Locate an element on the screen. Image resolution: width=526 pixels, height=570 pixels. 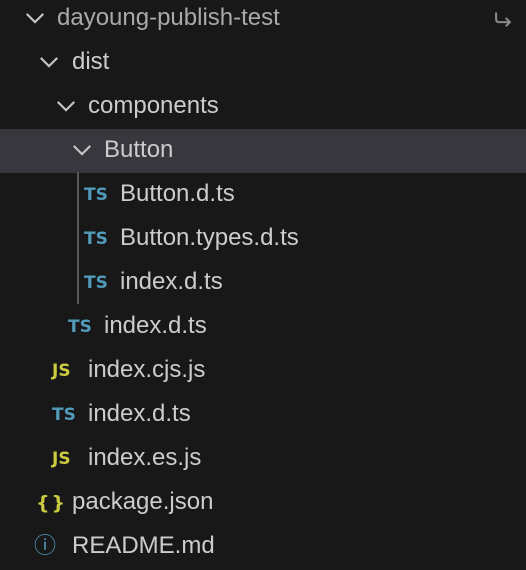
tree-item-file: TS Button.d.ts is located at coordinates (263, 195).